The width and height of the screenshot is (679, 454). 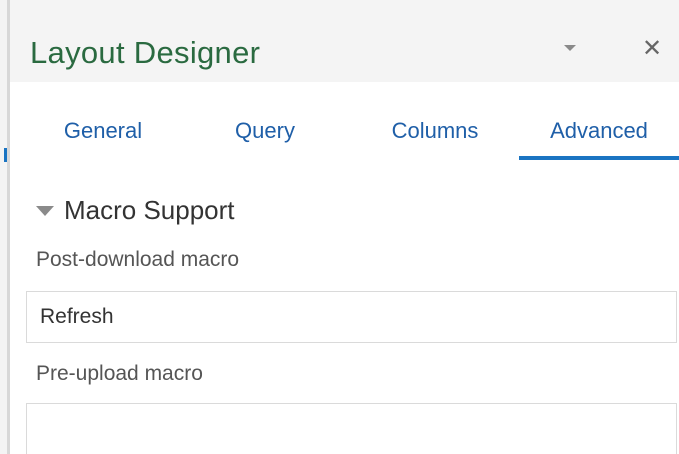 I want to click on selection-marker, so click(x=5, y=155).